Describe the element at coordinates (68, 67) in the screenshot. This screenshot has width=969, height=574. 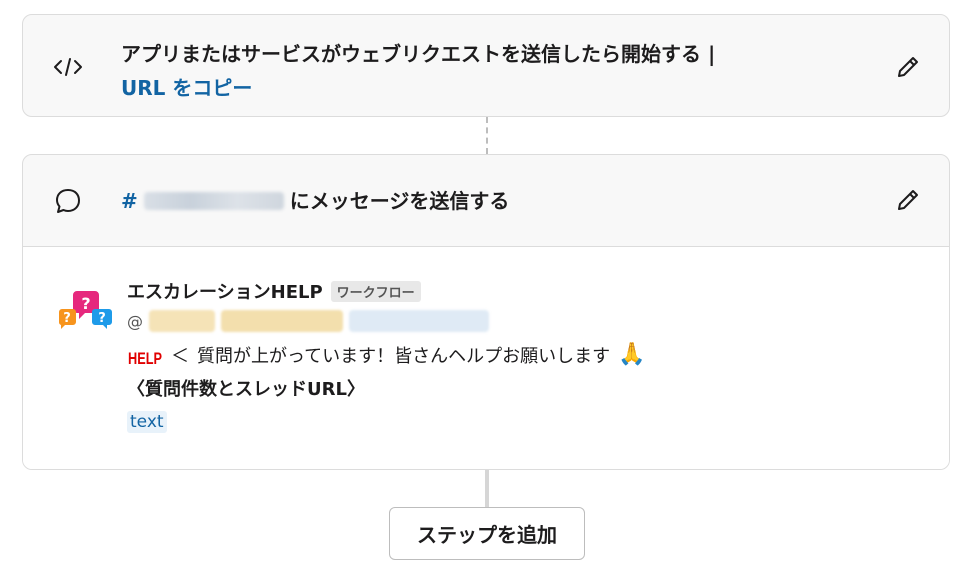
I see `code-icon` at that location.